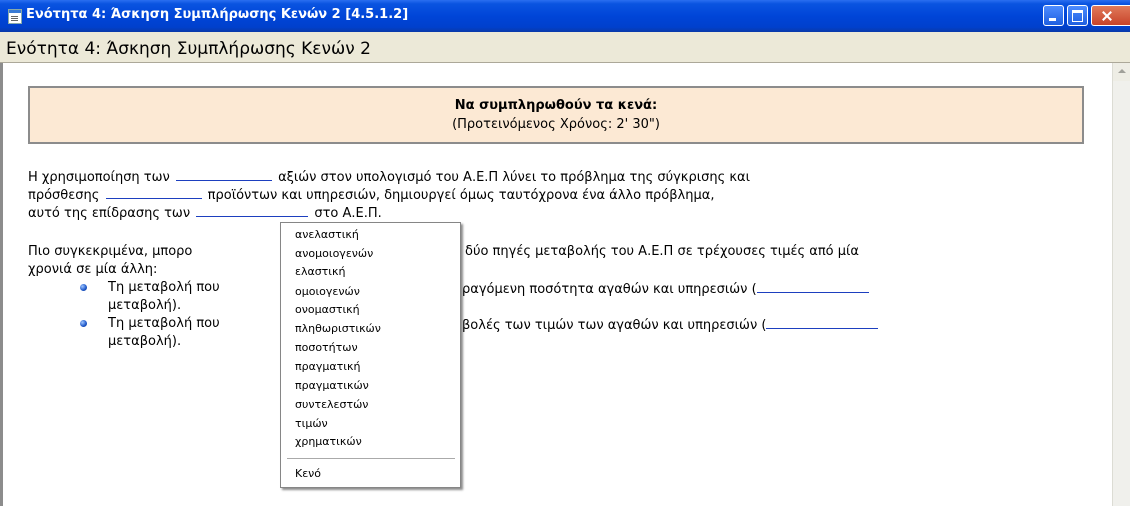 This screenshot has width=1130, height=506. Describe the element at coordinates (1053, 15) in the screenshot. I see `minimize-button` at that location.